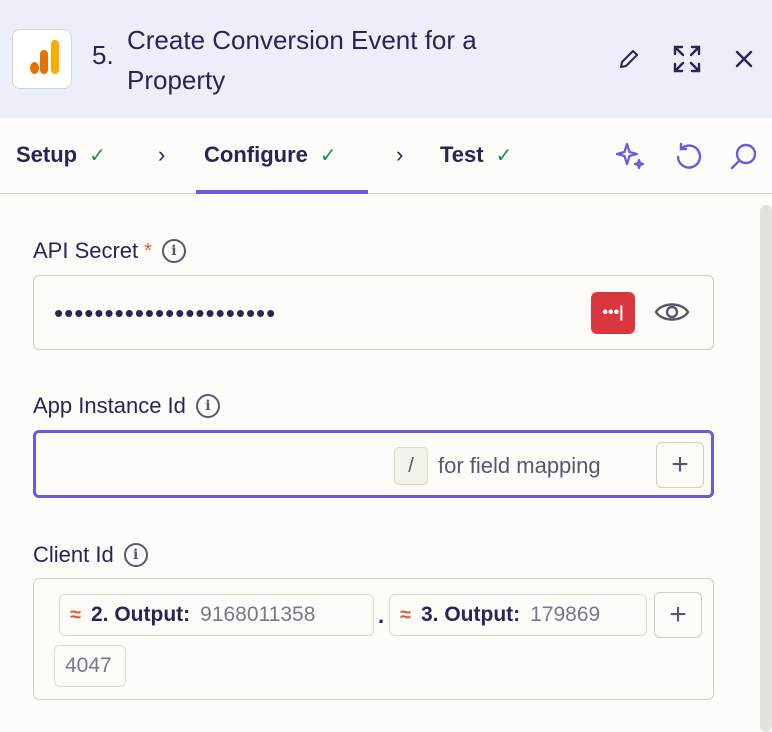  What do you see at coordinates (103, 55) in the screenshot?
I see `step-number: 5.` at bounding box center [103, 55].